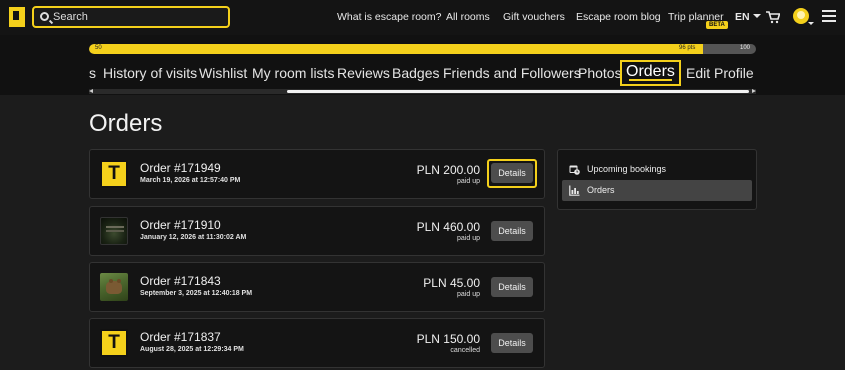 This screenshot has width=845, height=370. I want to click on tabs-scrollbar, so click(422, 91).